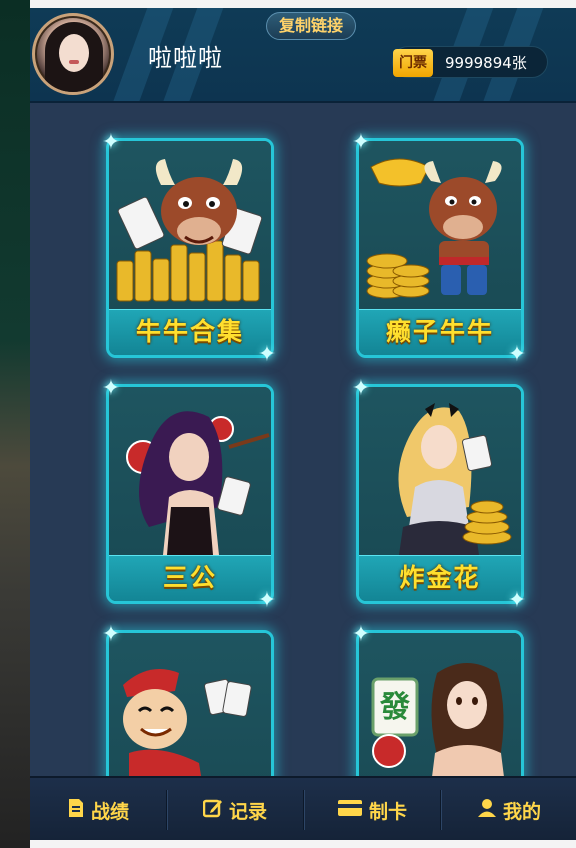 The height and width of the screenshot is (848, 576). I want to click on blonde-woman-cards-icon, so click(440, 471).